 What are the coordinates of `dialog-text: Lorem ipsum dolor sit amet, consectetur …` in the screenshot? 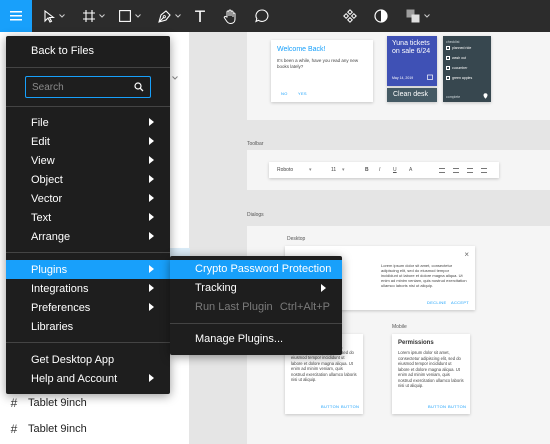 It's located at (424, 275).